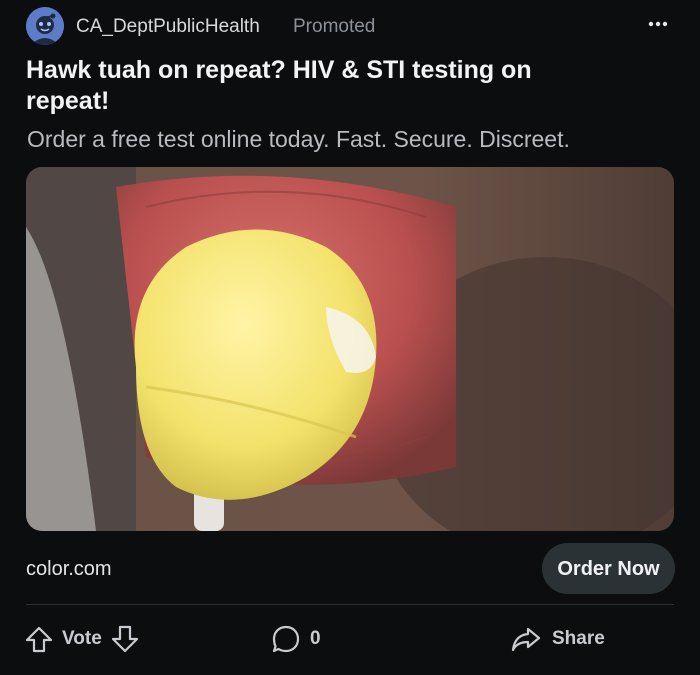  What do you see at coordinates (125, 639) in the screenshot?
I see `downvote-arrow-icon` at bounding box center [125, 639].